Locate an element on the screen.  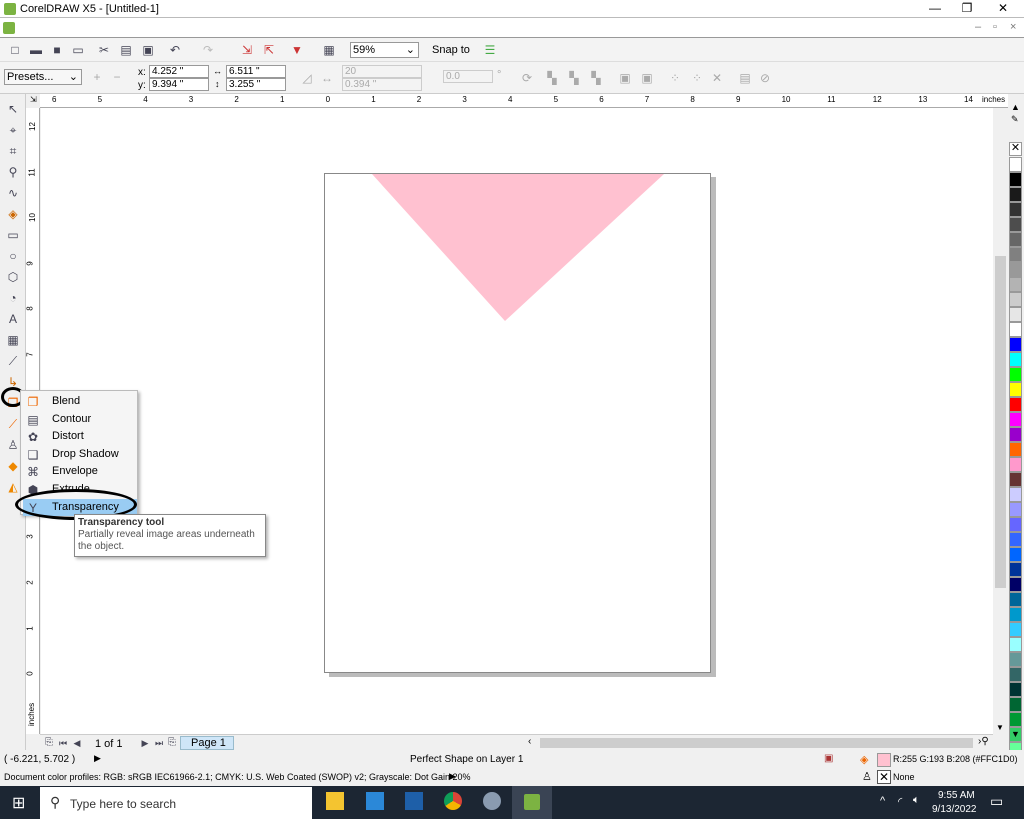
paint-icon is located at coordinates (492, 801).